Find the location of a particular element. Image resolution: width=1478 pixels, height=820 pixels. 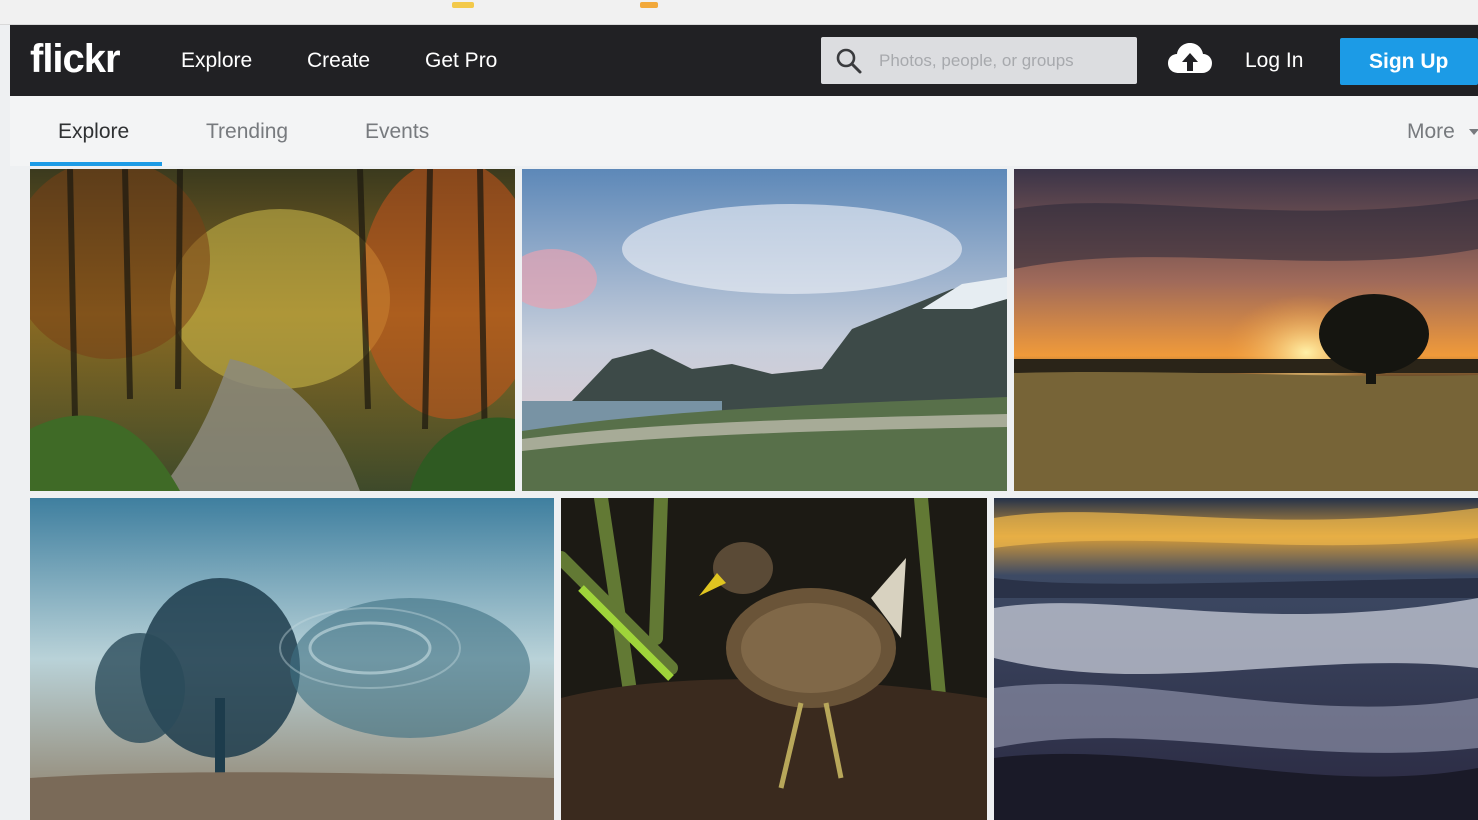

photo-autumn-forest-stream is located at coordinates (272, 330).